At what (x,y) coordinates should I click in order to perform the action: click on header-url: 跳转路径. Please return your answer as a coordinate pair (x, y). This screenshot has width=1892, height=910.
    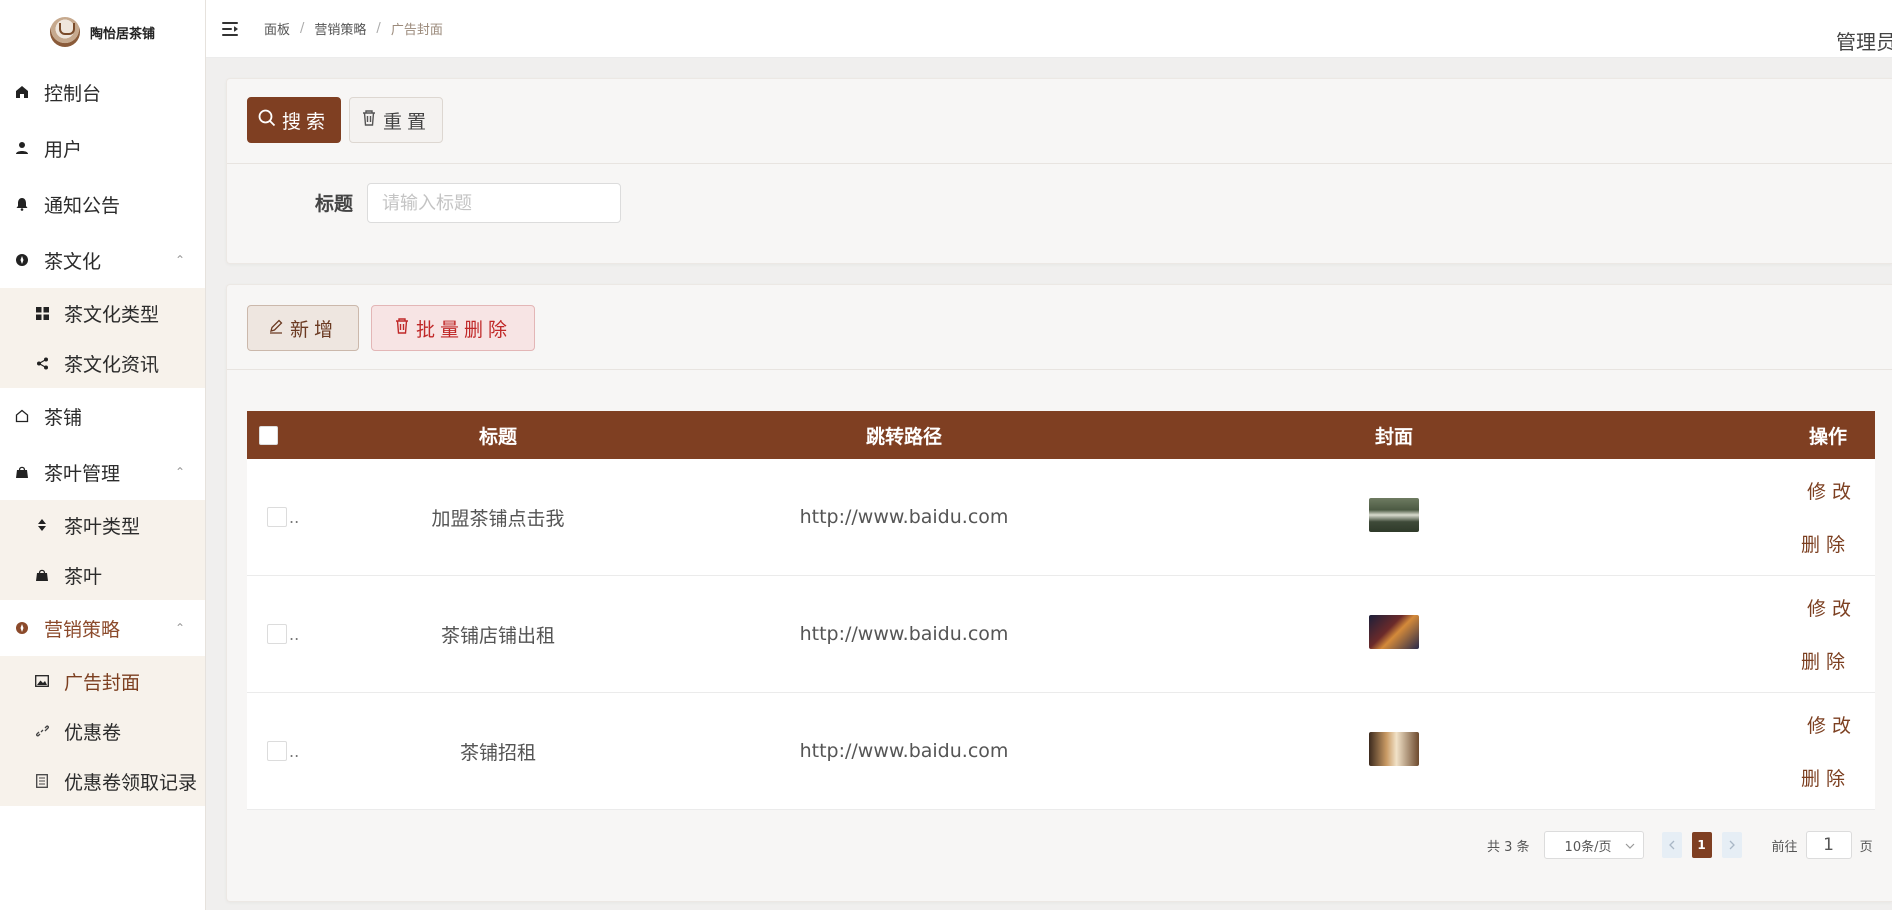
    Looking at the image, I should click on (903, 436).